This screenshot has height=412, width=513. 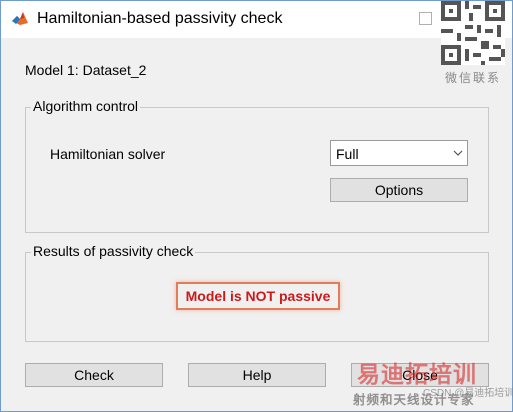 What do you see at coordinates (399, 153) in the screenshot?
I see `solver-select: Full` at bounding box center [399, 153].